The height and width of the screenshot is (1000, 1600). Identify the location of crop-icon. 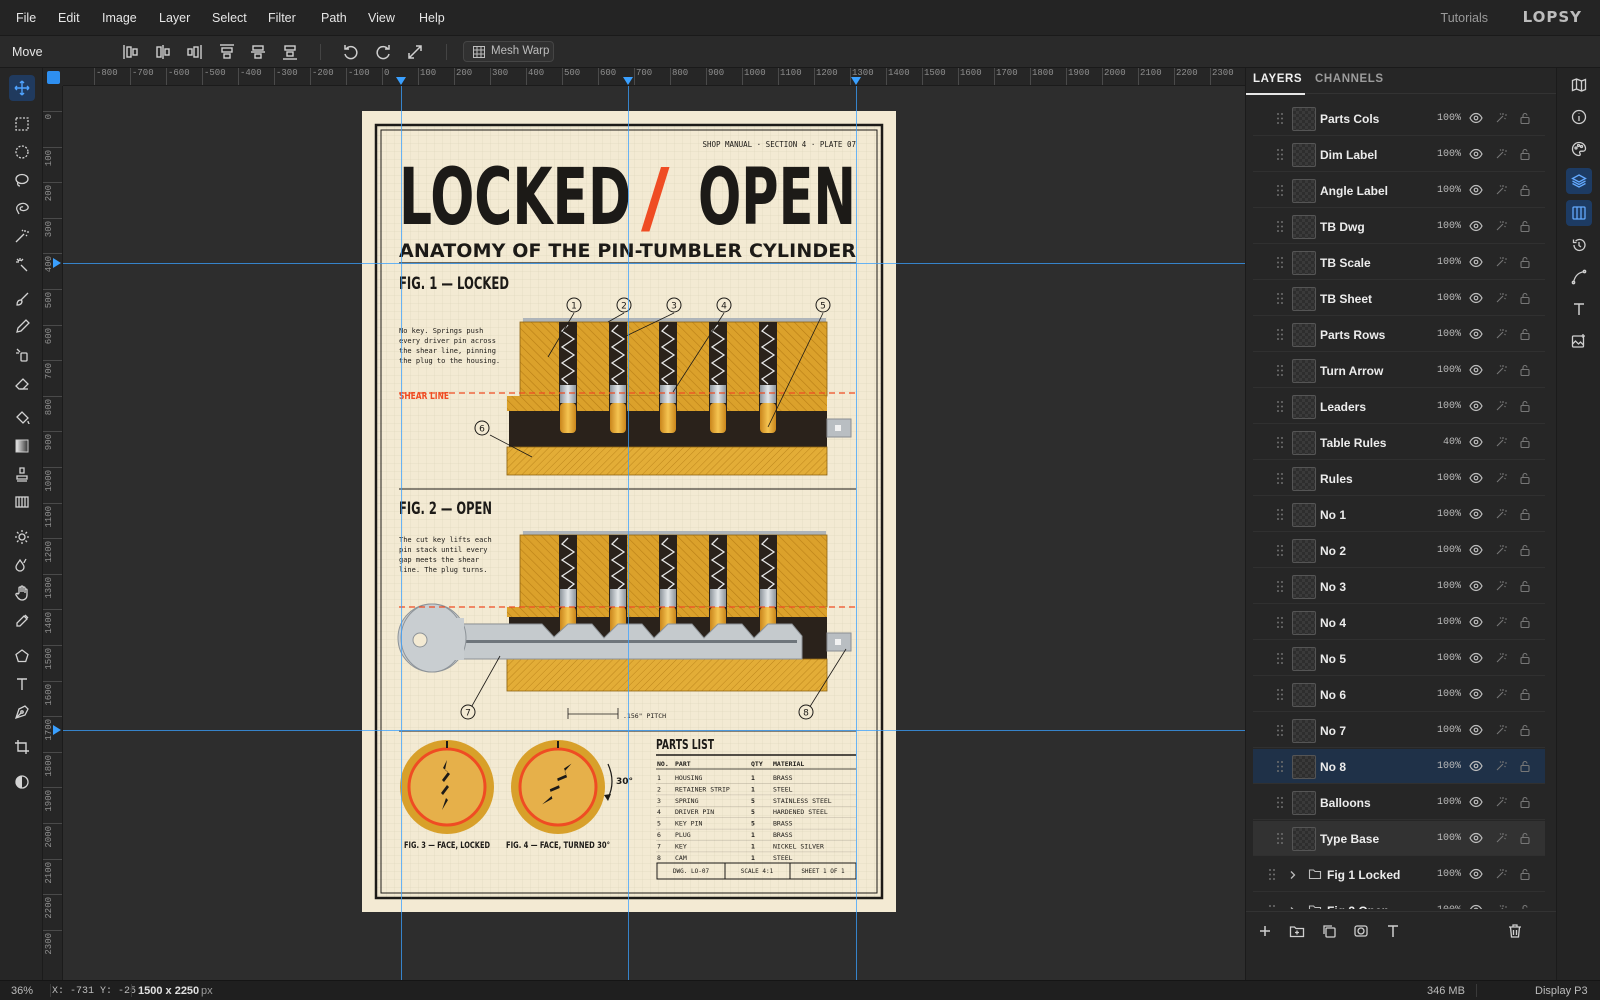
(22, 747).